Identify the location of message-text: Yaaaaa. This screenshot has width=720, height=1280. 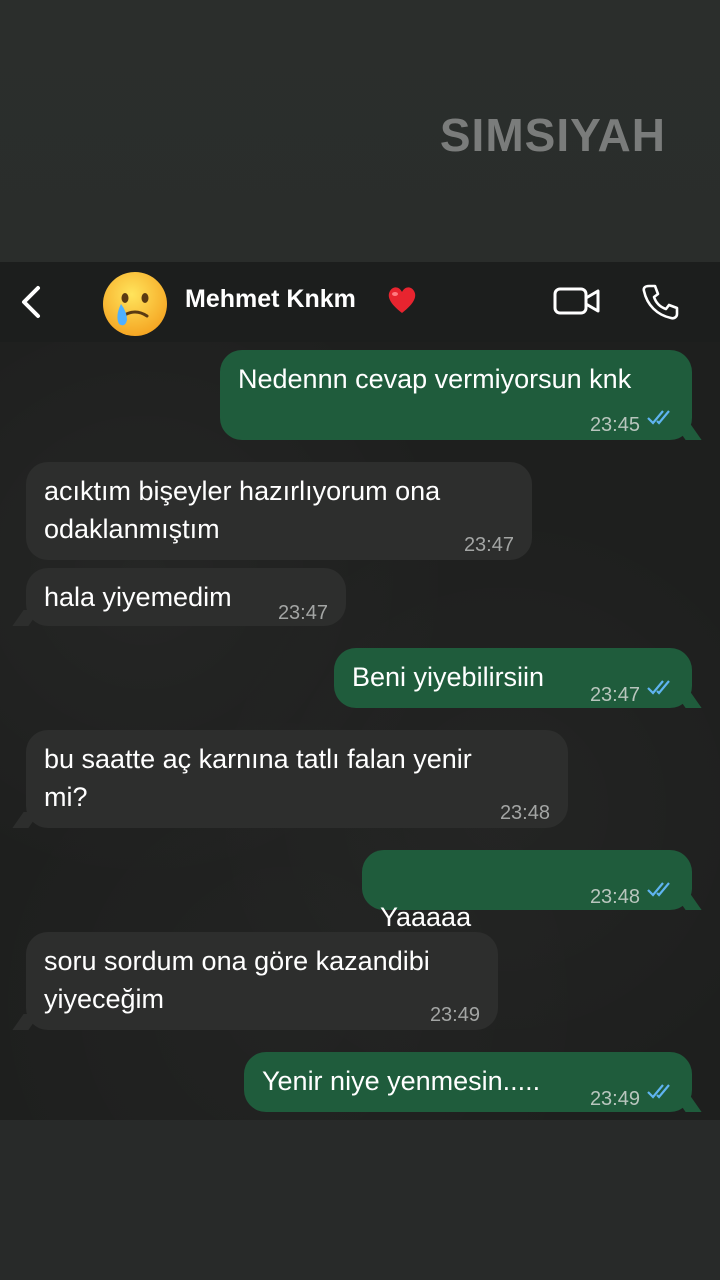
(426, 917).